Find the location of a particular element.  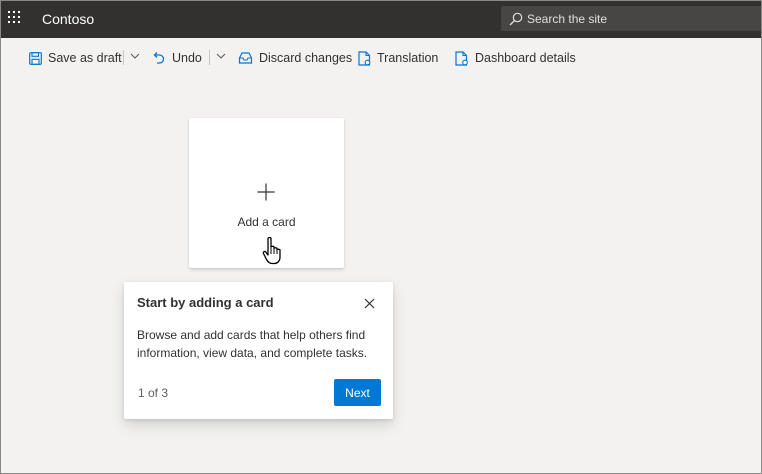

dashboard-details-label: Dashboard details is located at coordinates (525, 58).